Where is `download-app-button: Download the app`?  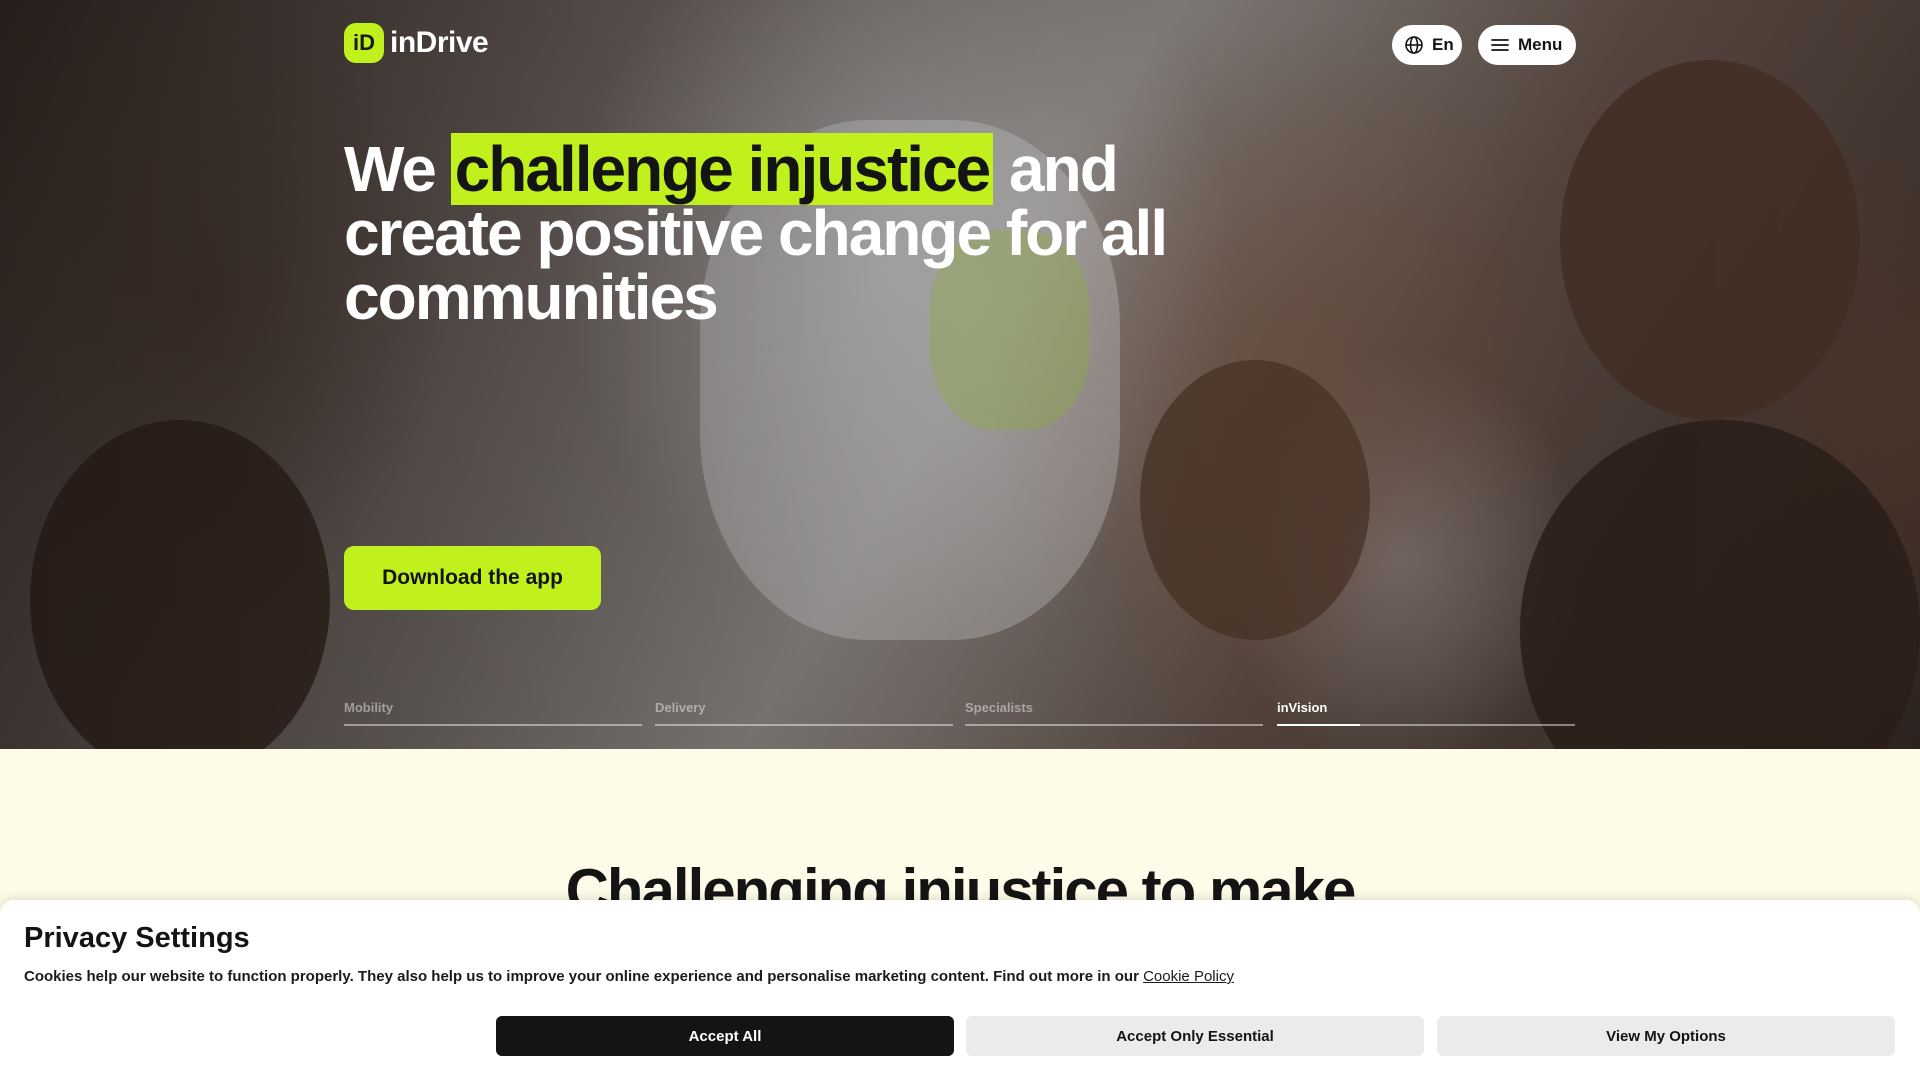
download-app-button: Download the app is located at coordinates (472, 578).